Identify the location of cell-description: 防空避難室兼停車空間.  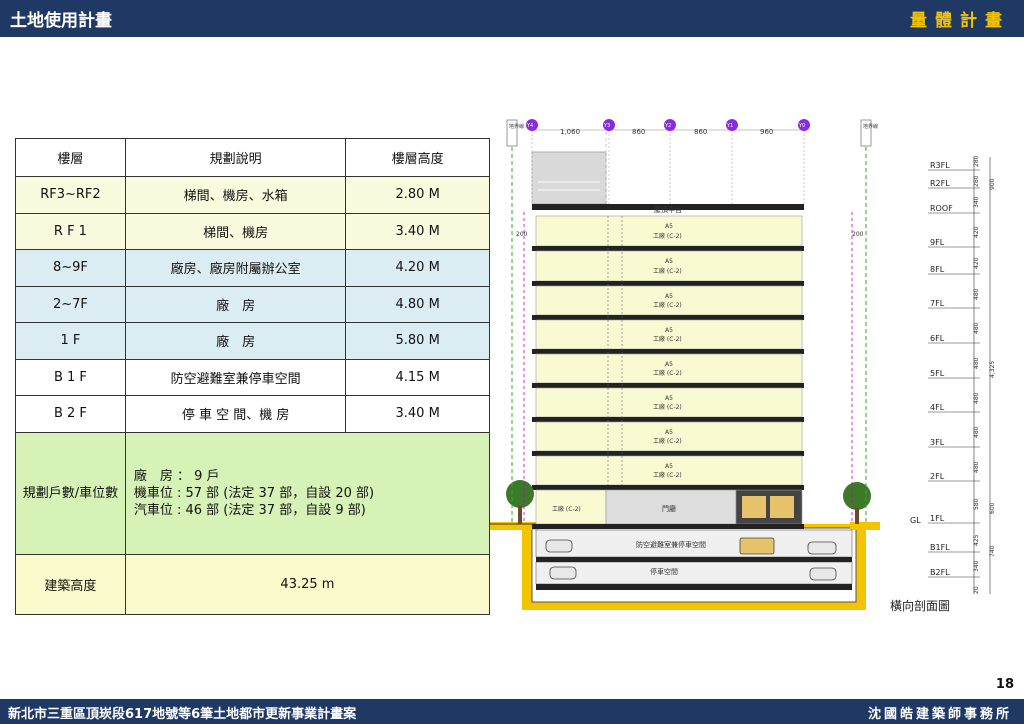
(235, 377).